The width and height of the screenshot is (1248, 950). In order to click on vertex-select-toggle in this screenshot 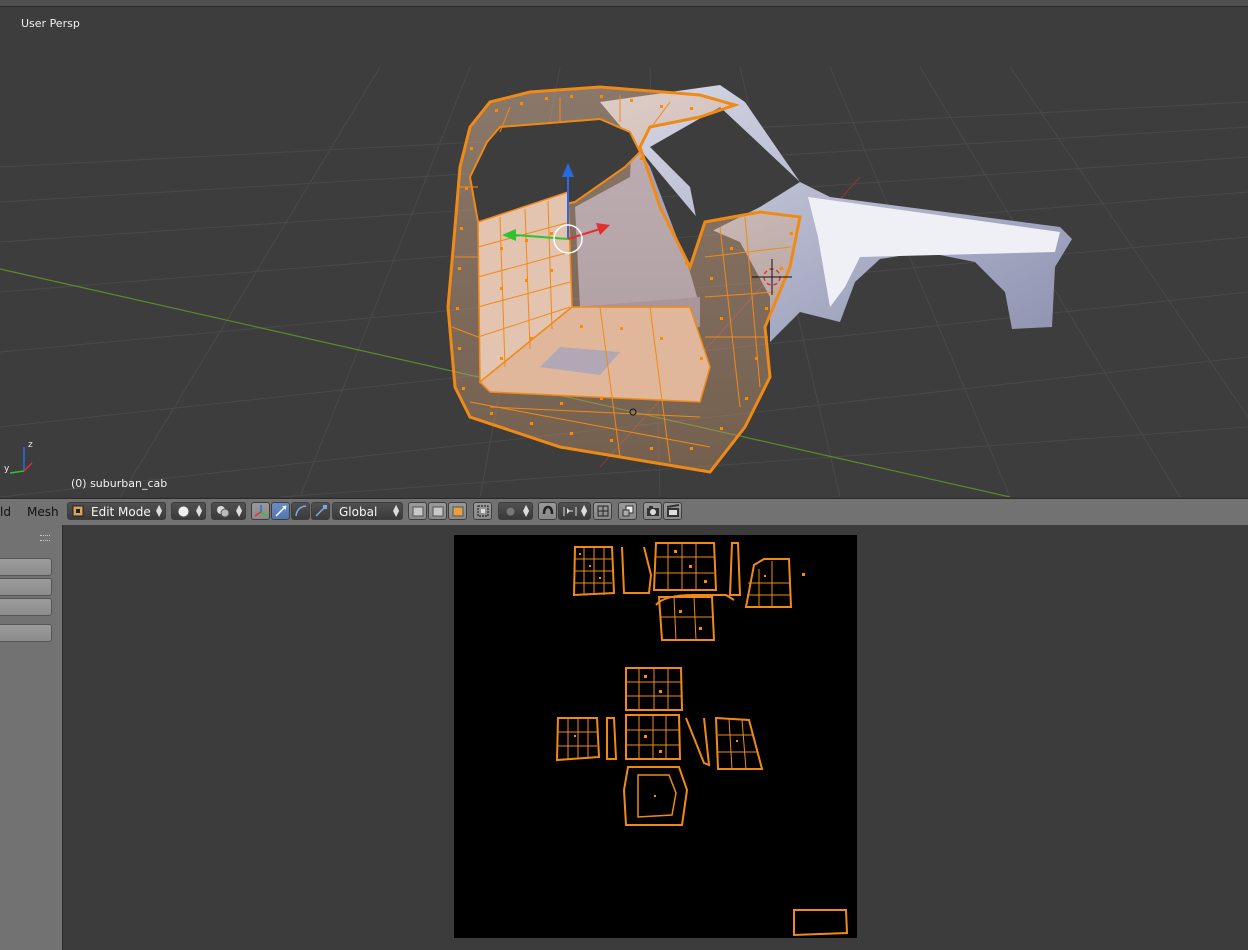, I will do `click(417, 511)`.